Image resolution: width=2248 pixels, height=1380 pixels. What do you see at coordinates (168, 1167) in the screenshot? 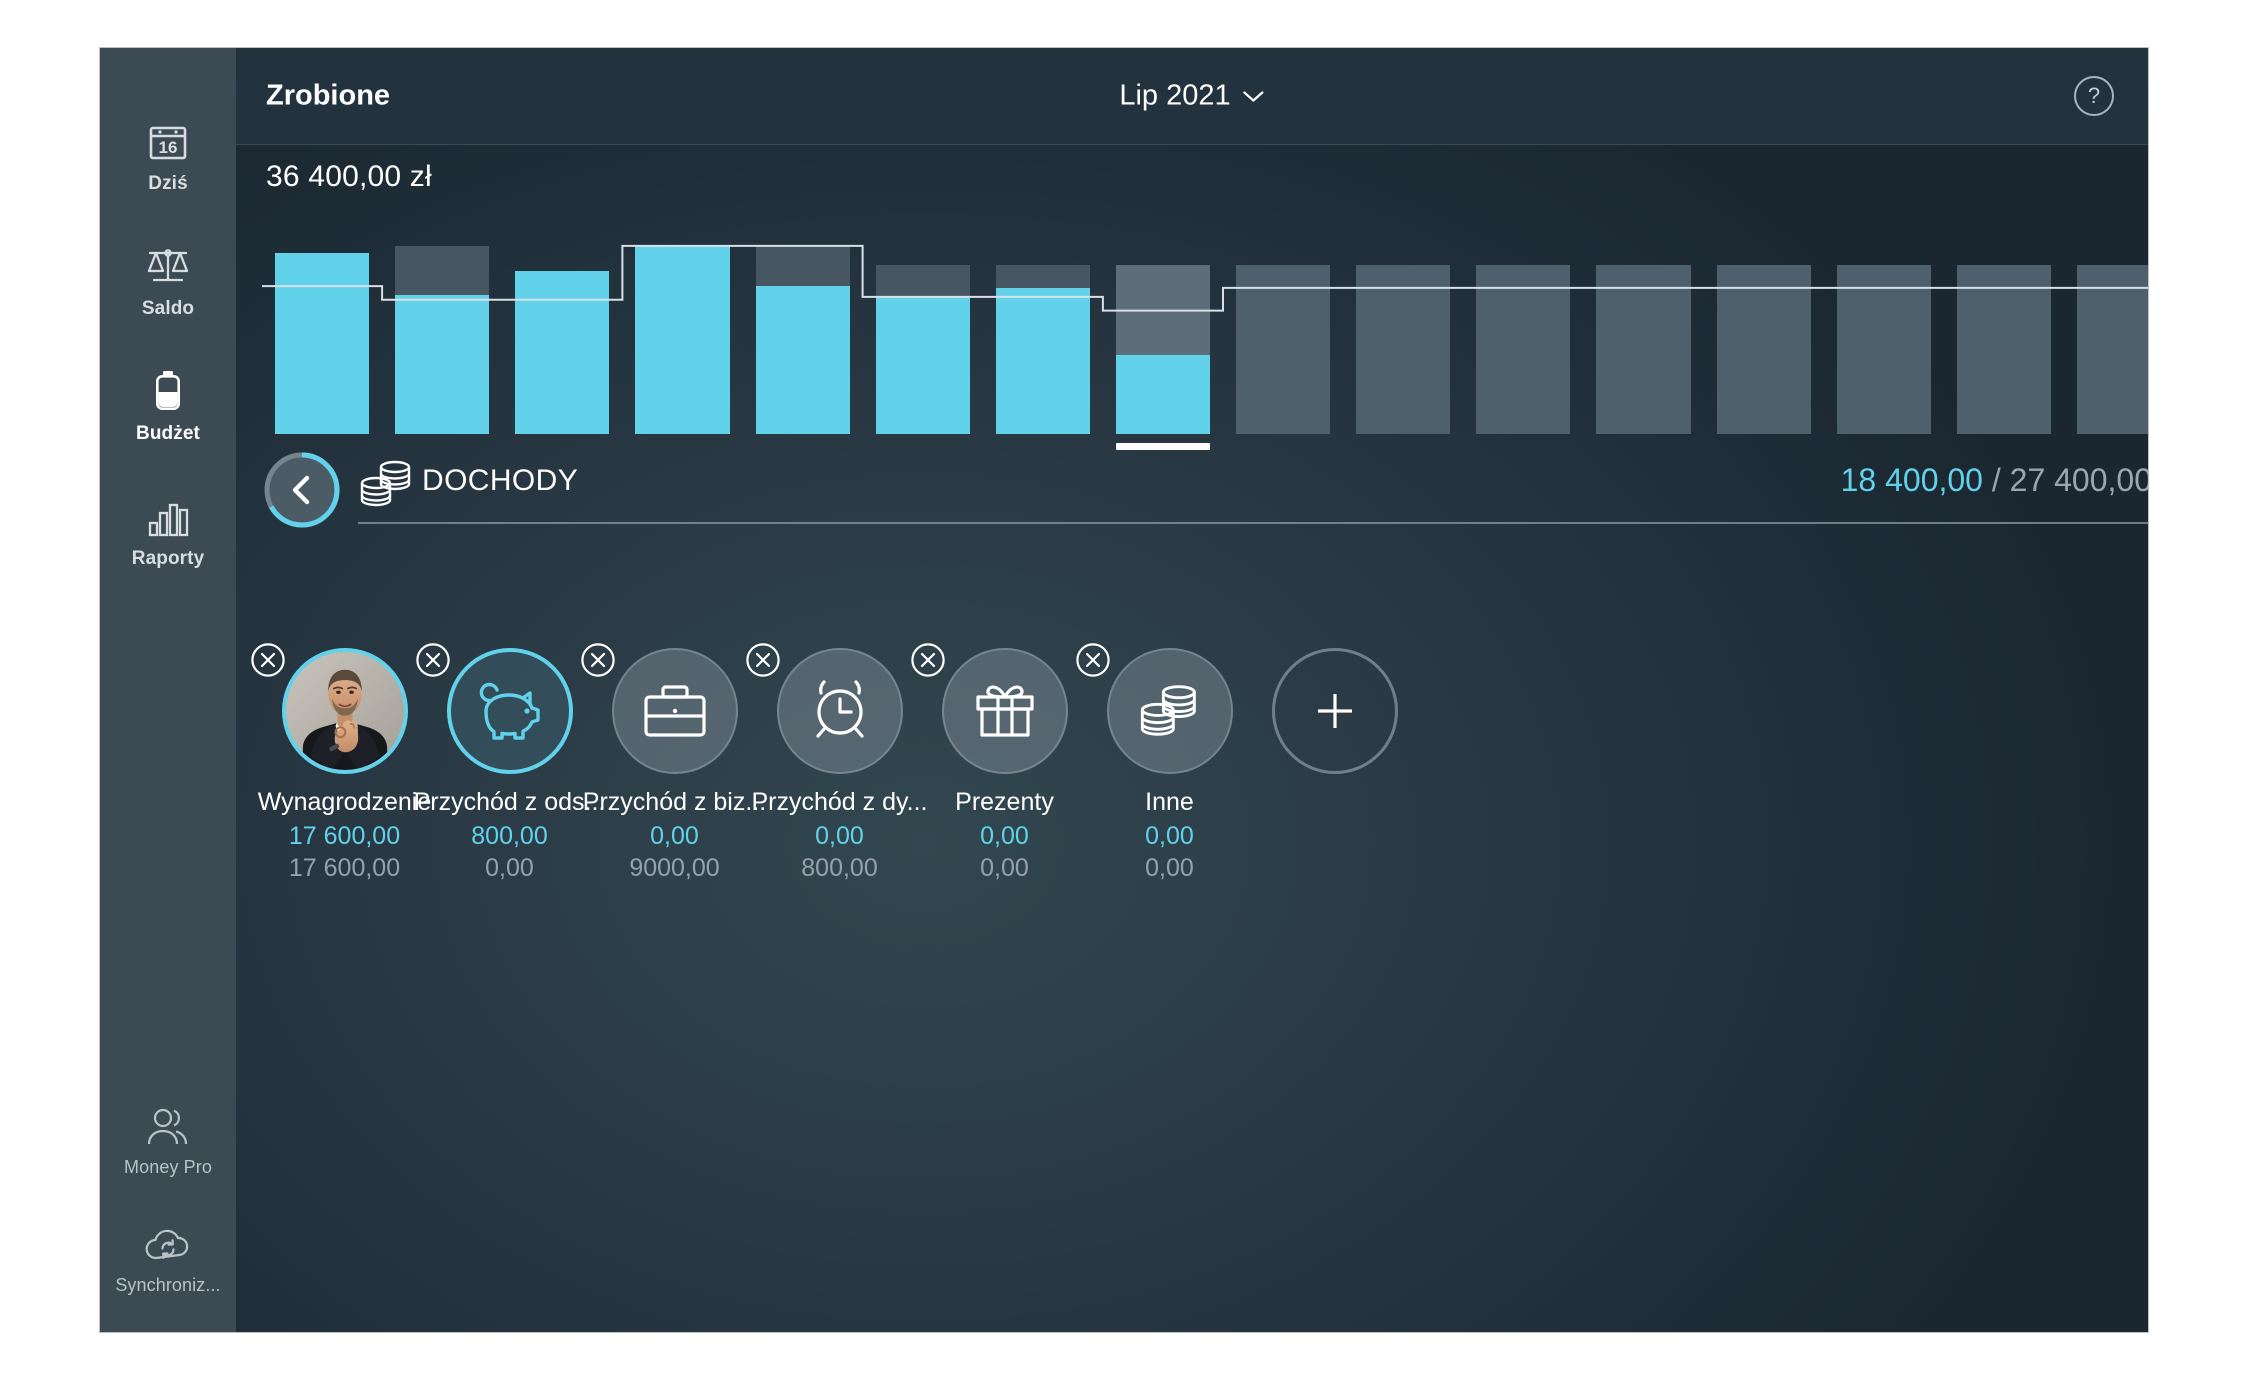
I see `sidebar-item-label: Money Pro` at bounding box center [168, 1167].